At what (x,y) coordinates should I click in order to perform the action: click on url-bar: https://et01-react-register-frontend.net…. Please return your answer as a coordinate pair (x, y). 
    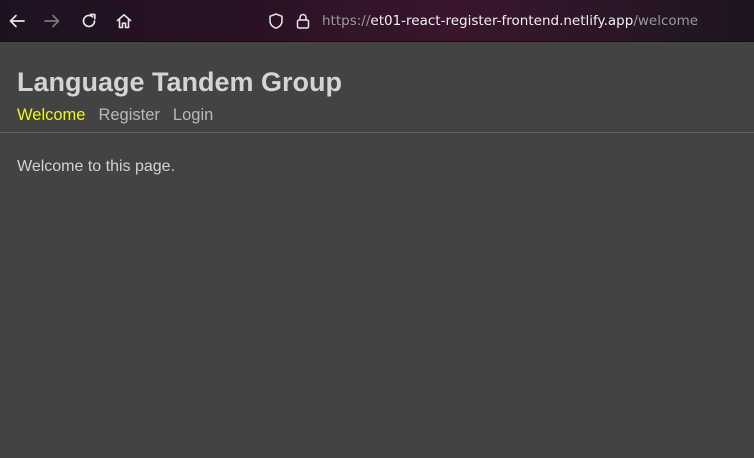
    Looking at the image, I should click on (510, 21).